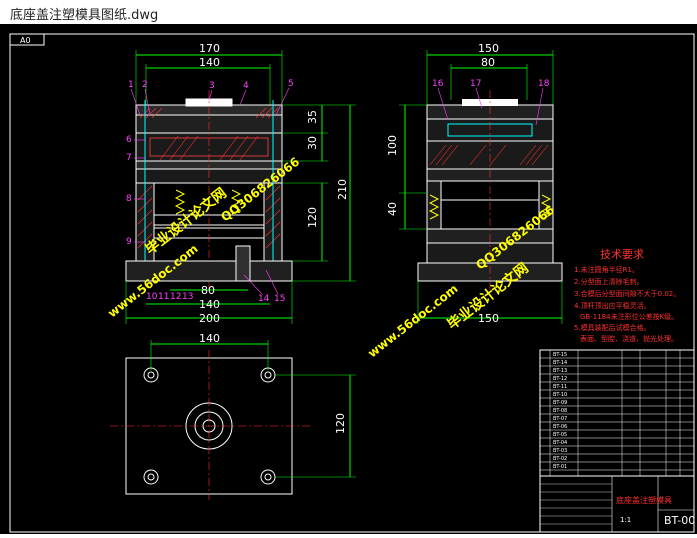 The width and height of the screenshot is (697, 538). What do you see at coordinates (625, 520) in the screenshot?
I see `title-block-scale: 1:1` at bounding box center [625, 520].